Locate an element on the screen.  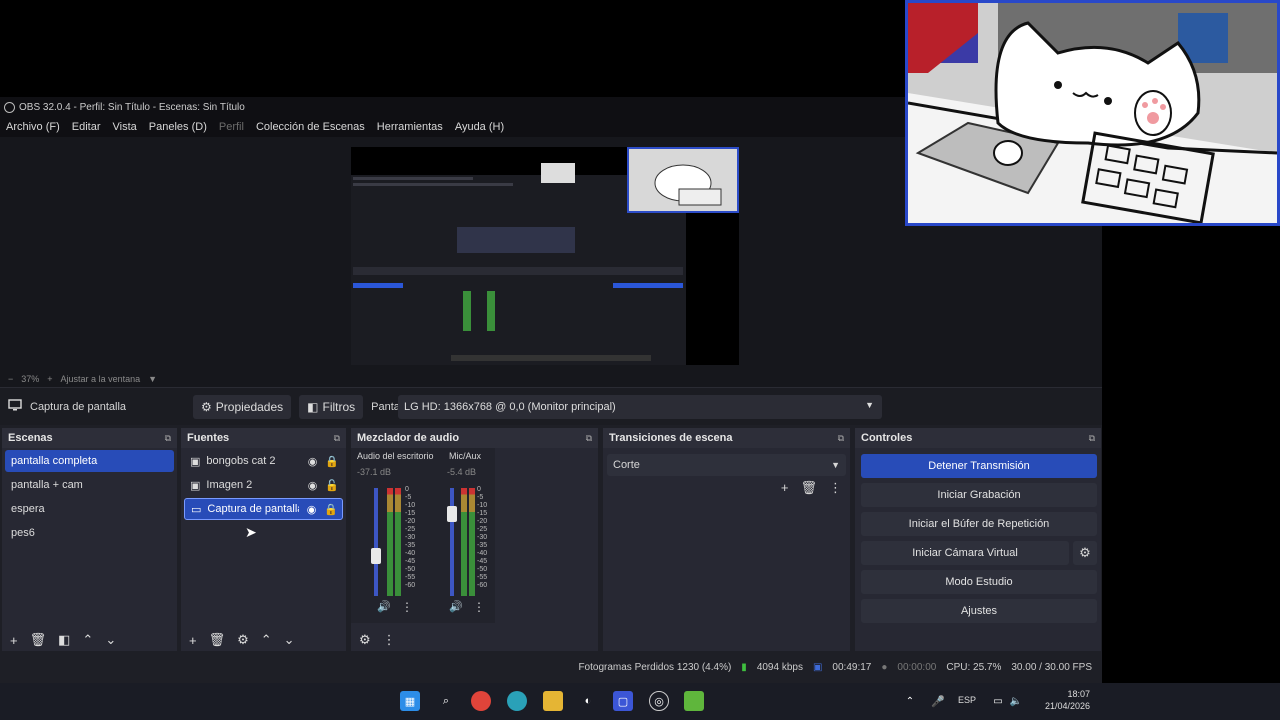
android-app-icon is located at coordinates (694, 701).